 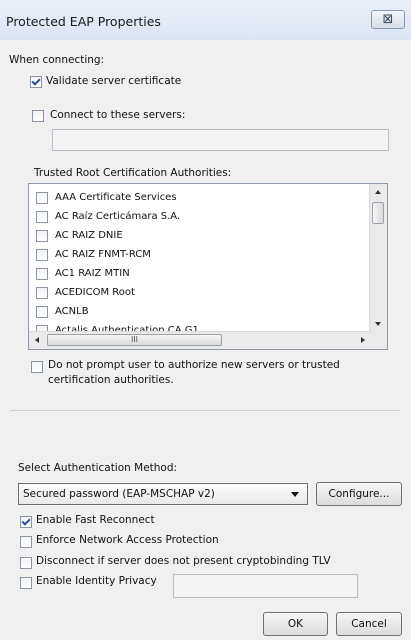 What do you see at coordinates (205, 20) in the screenshot?
I see `title-bar: Protected EAP Properties ⊠` at bounding box center [205, 20].